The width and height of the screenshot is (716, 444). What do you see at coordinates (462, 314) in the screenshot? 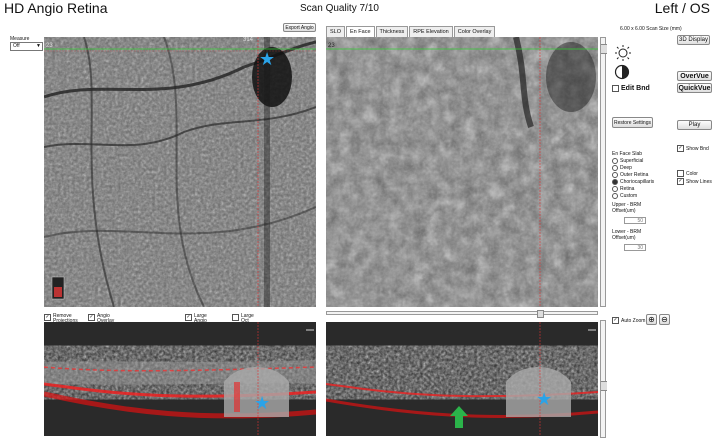
I see `horizontal-slider` at bounding box center [462, 314].